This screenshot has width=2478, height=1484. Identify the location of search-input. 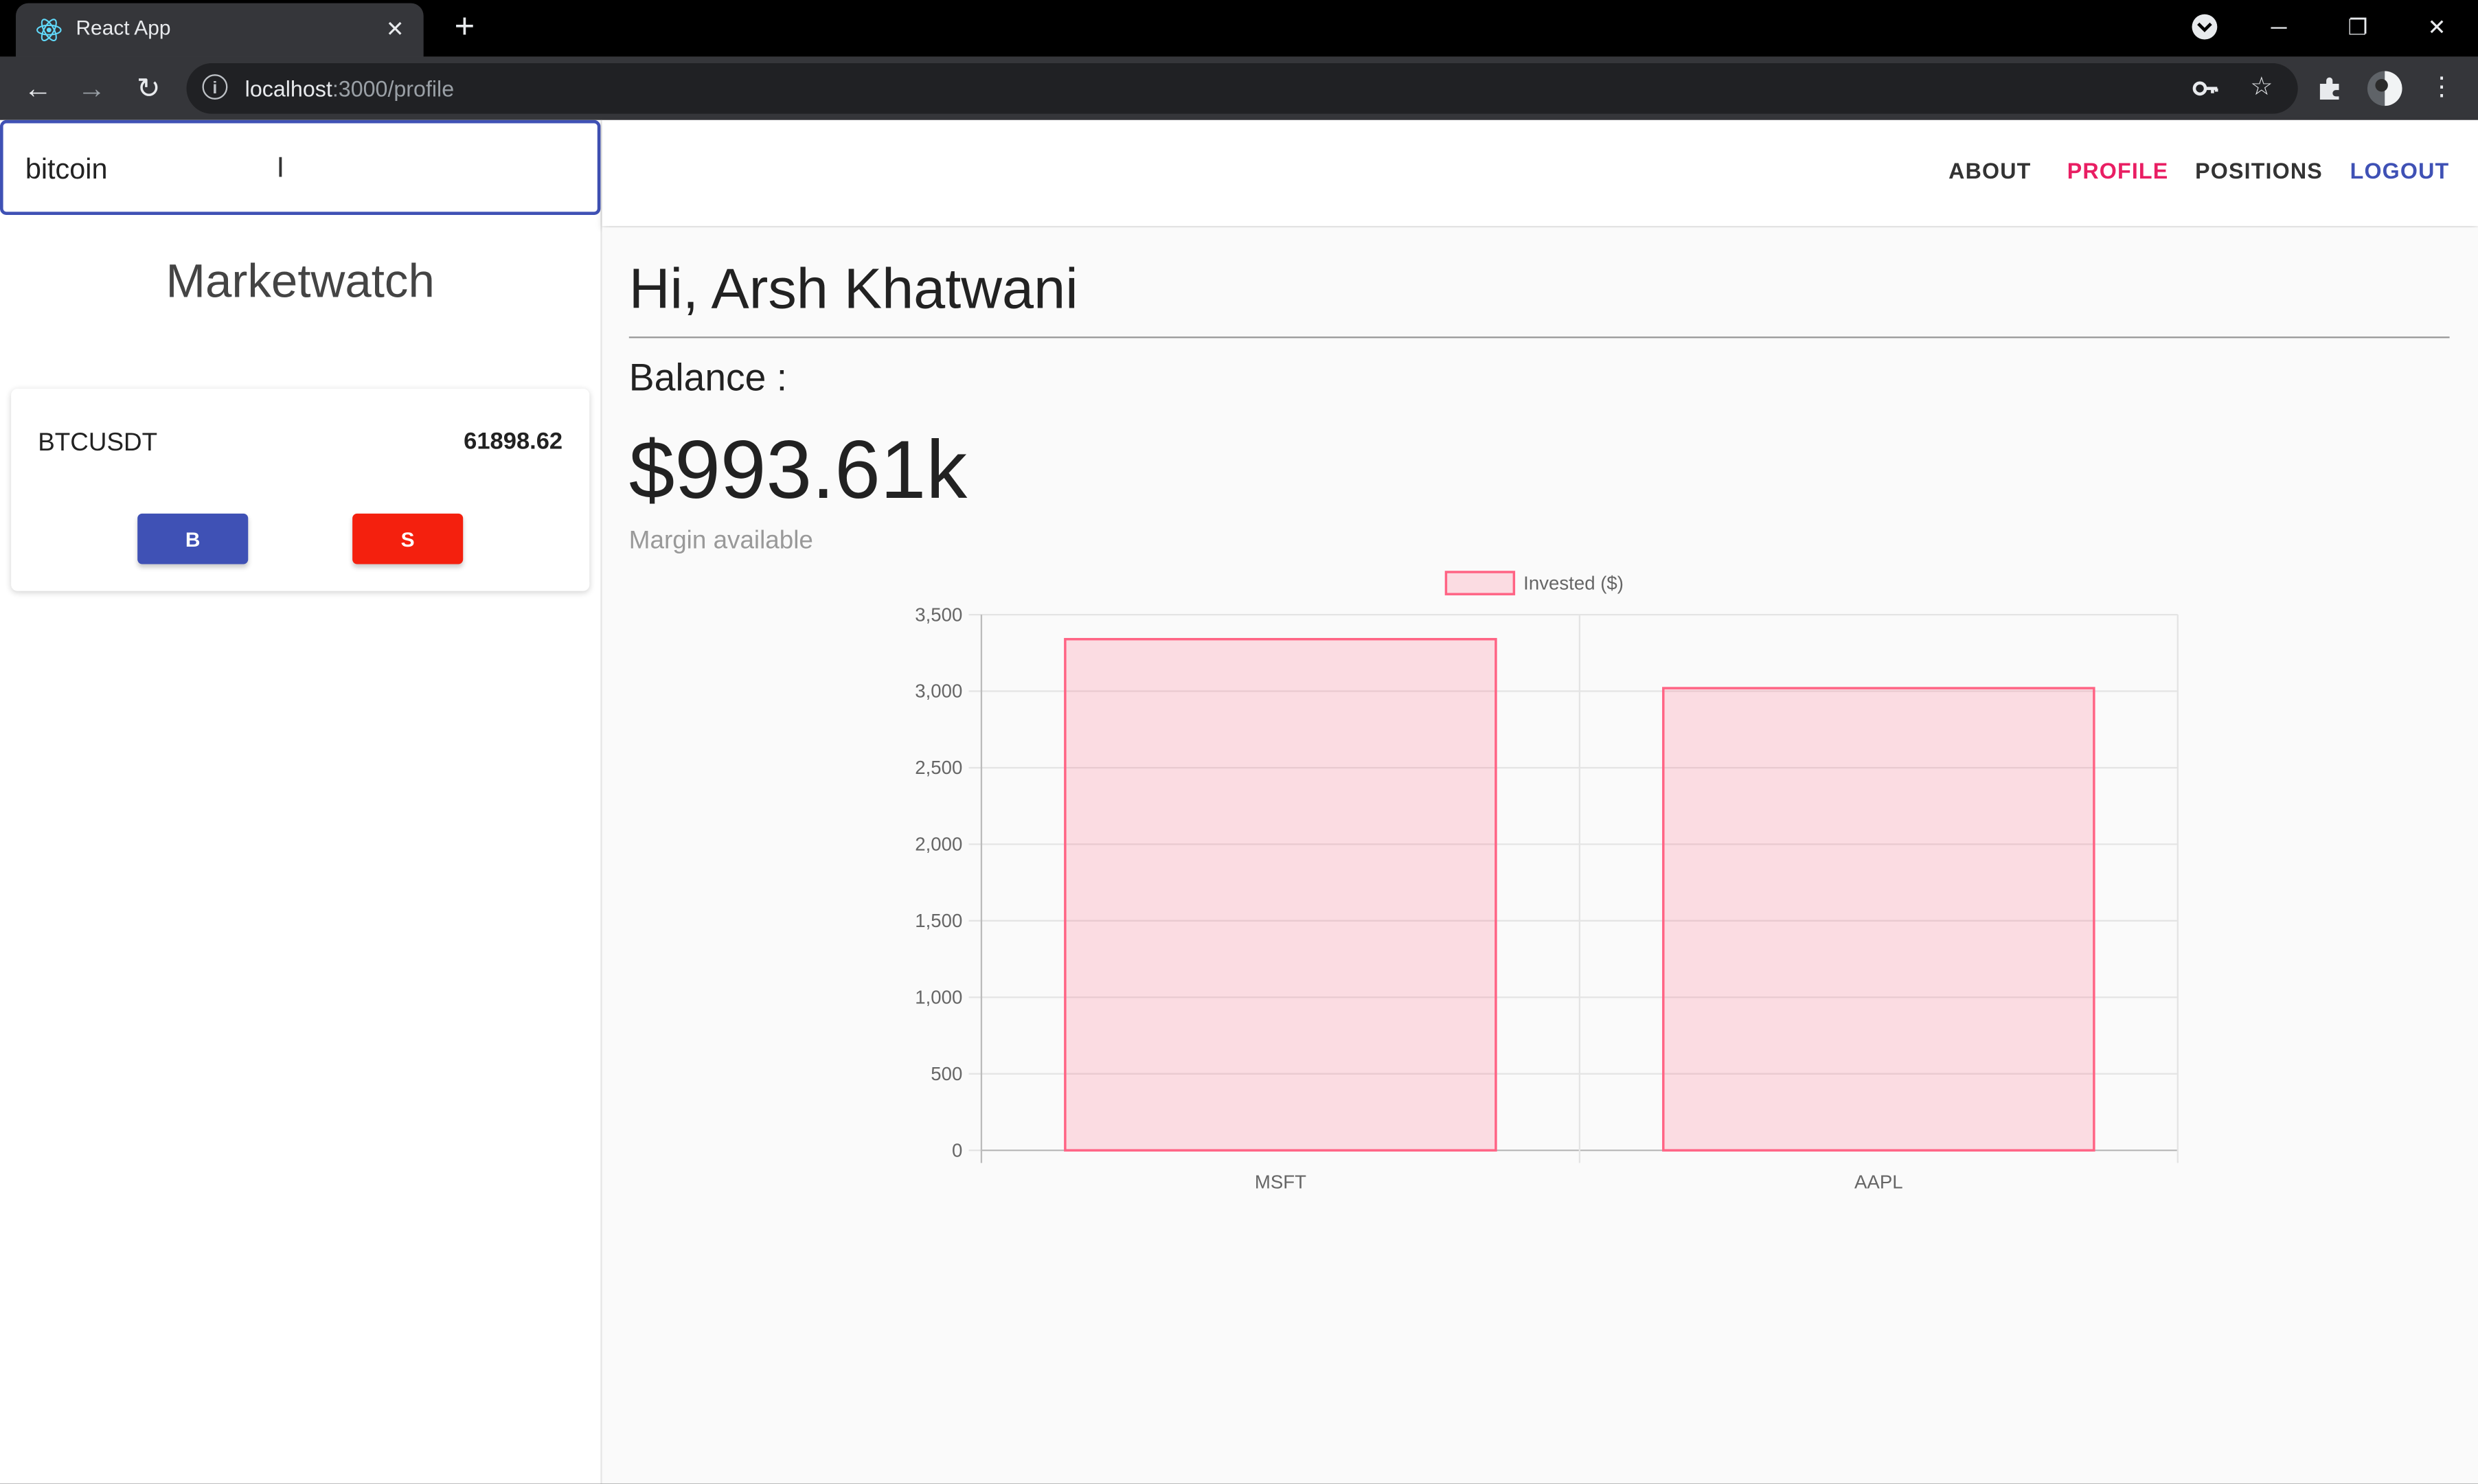
(262, 169).